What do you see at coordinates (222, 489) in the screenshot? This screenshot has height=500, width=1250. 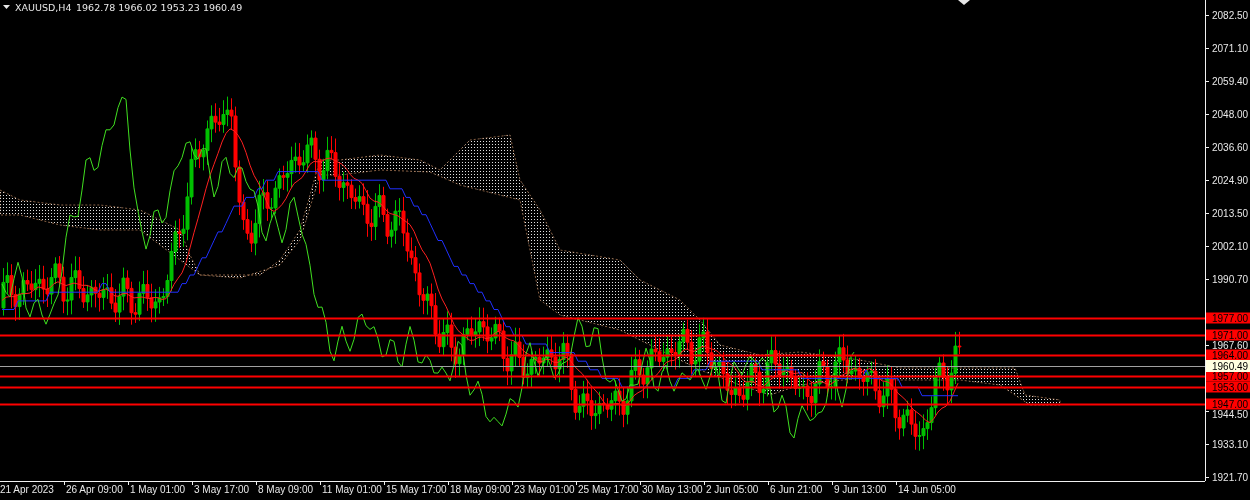 I see `time-axis-label: 3 May 17:00` at bounding box center [222, 489].